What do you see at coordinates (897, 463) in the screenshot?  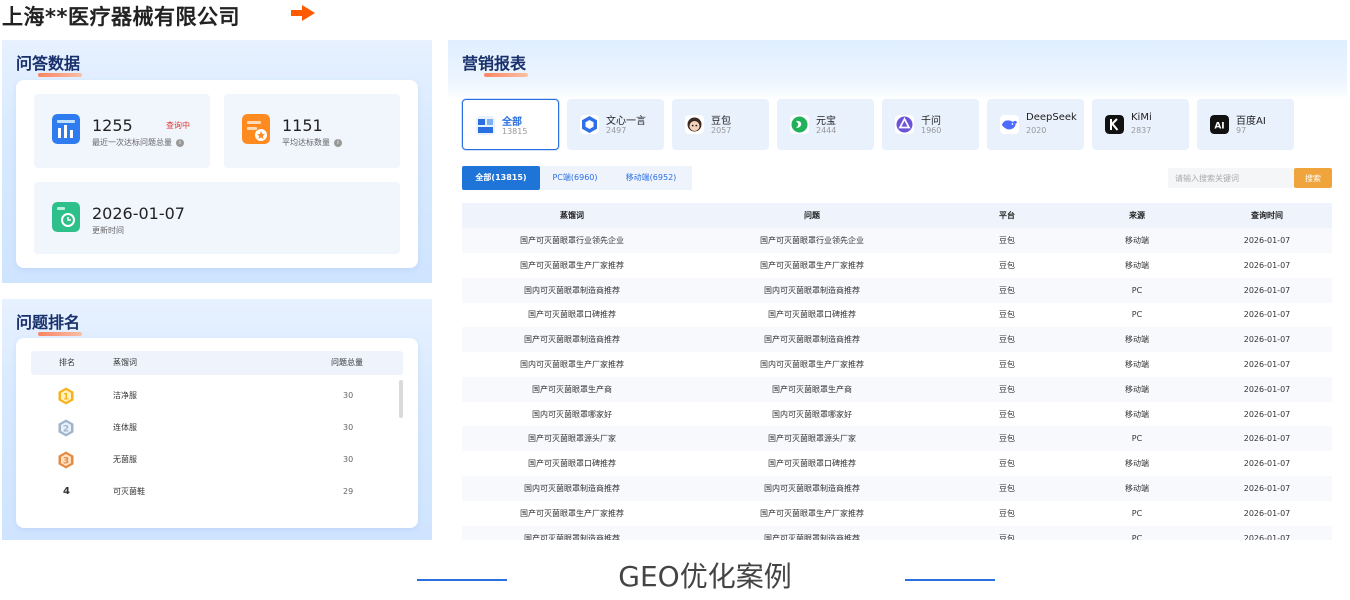 I see `table-row: 国产可灭菌眼罩口碑推荐 国产可灭菌眼罩口碑推荐 豆包 移动端 2026-01-07` at bounding box center [897, 463].